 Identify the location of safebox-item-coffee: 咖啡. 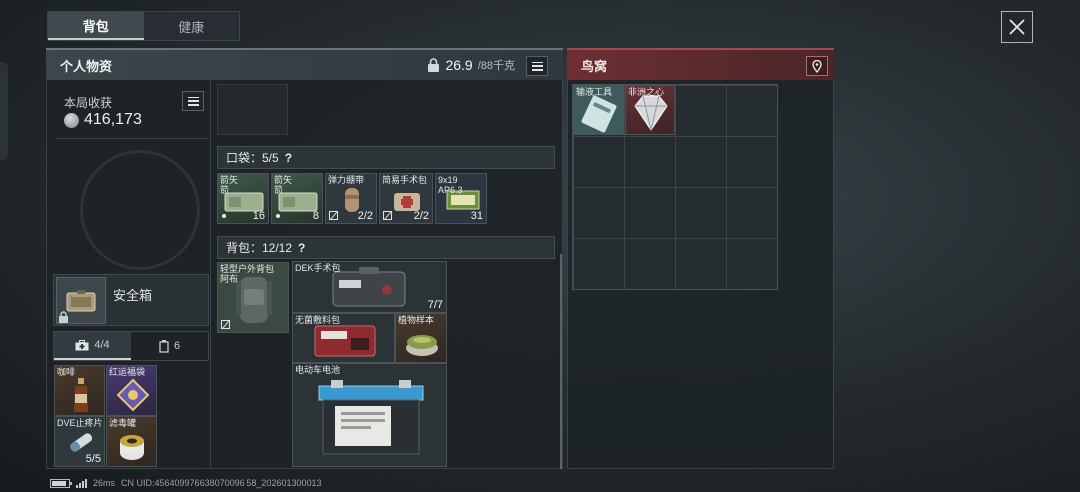
(79, 390).